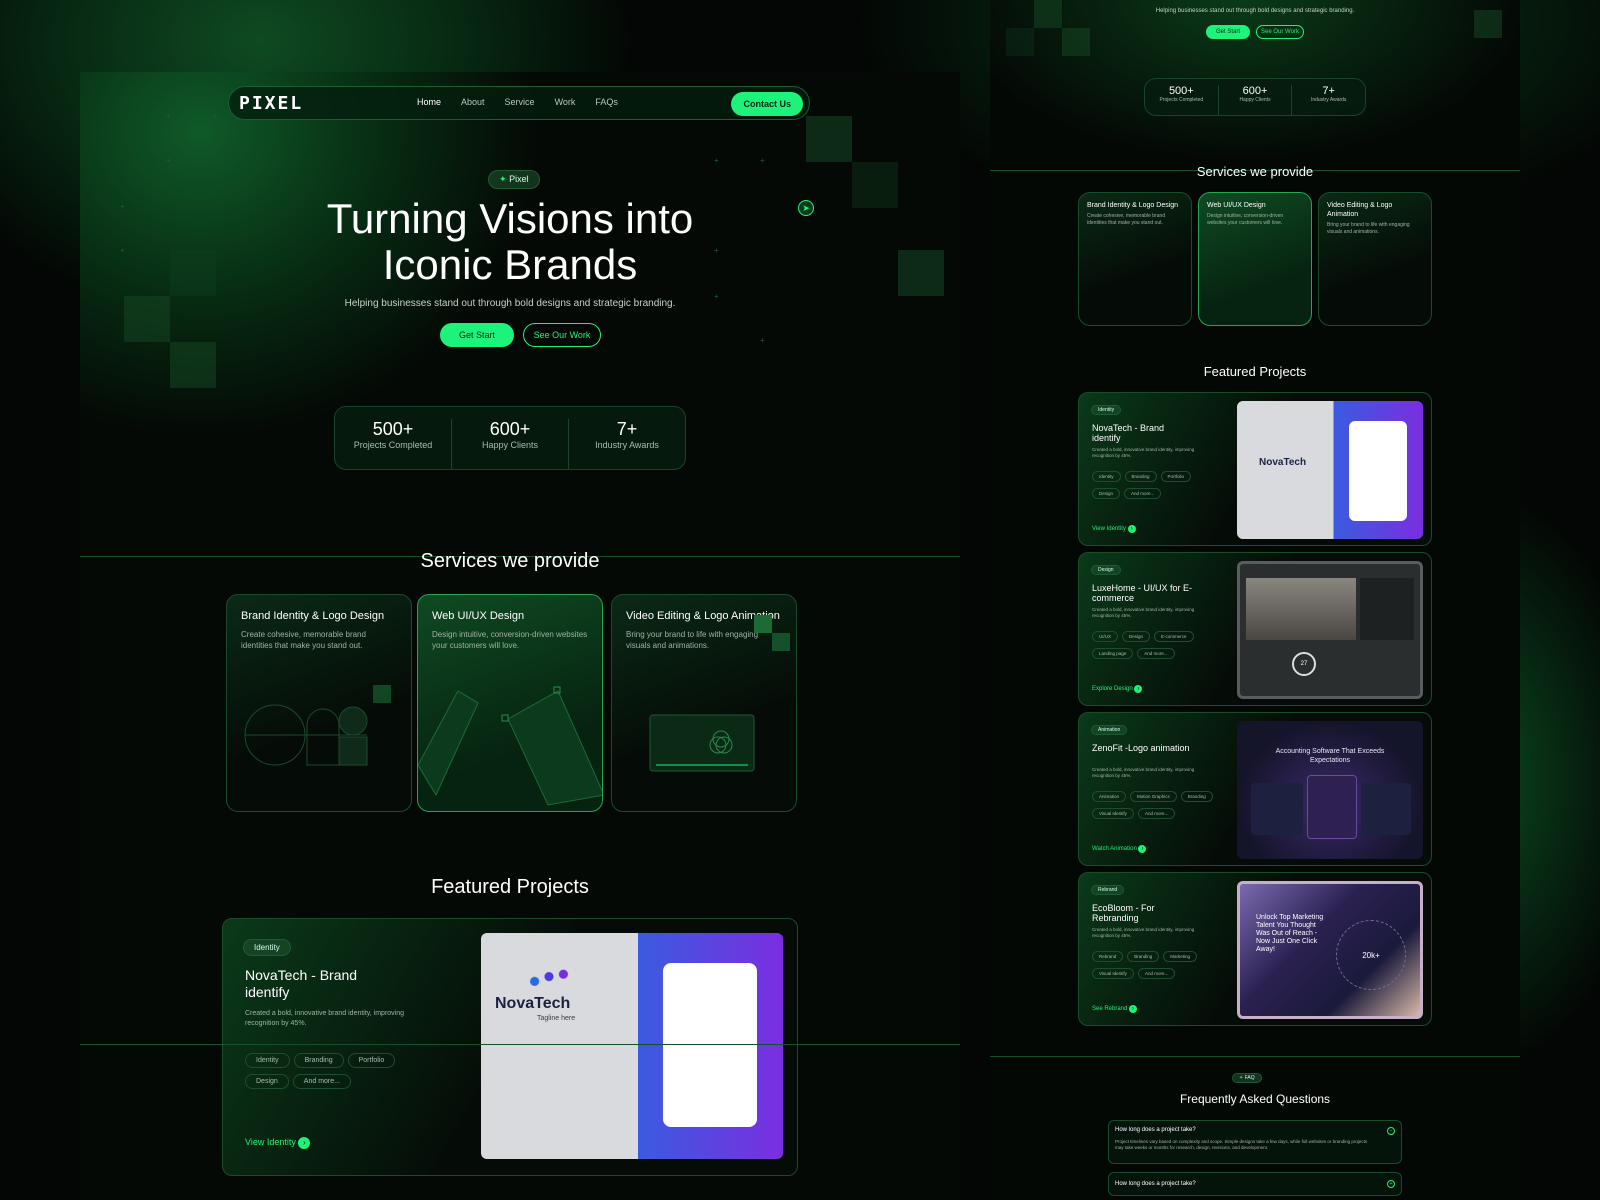 Image resolution: width=1600 pixels, height=1200 pixels. What do you see at coordinates (1141, 748) in the screenshot?
I see `project-title: ZenoFit -Logo animation` at bounding box center [1141, 748].